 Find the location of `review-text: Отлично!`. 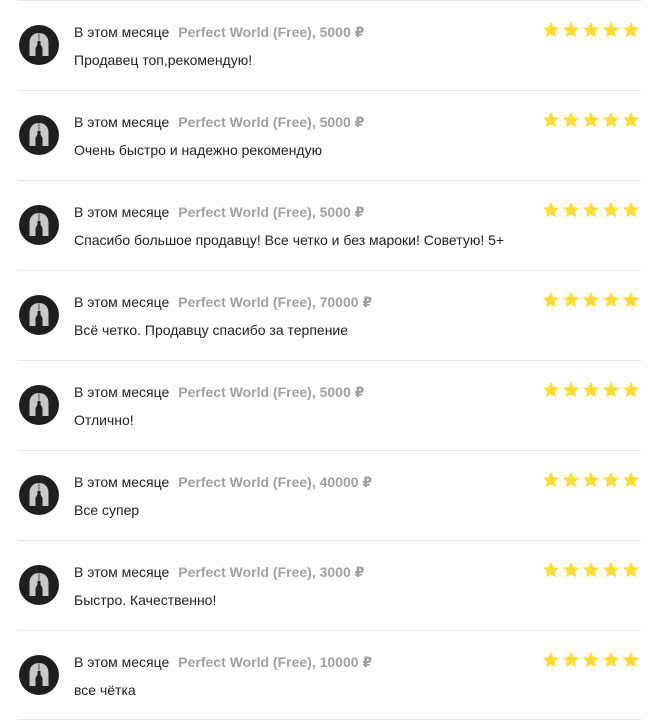

review-text: Отлично! is located at coordinates (104, 420).